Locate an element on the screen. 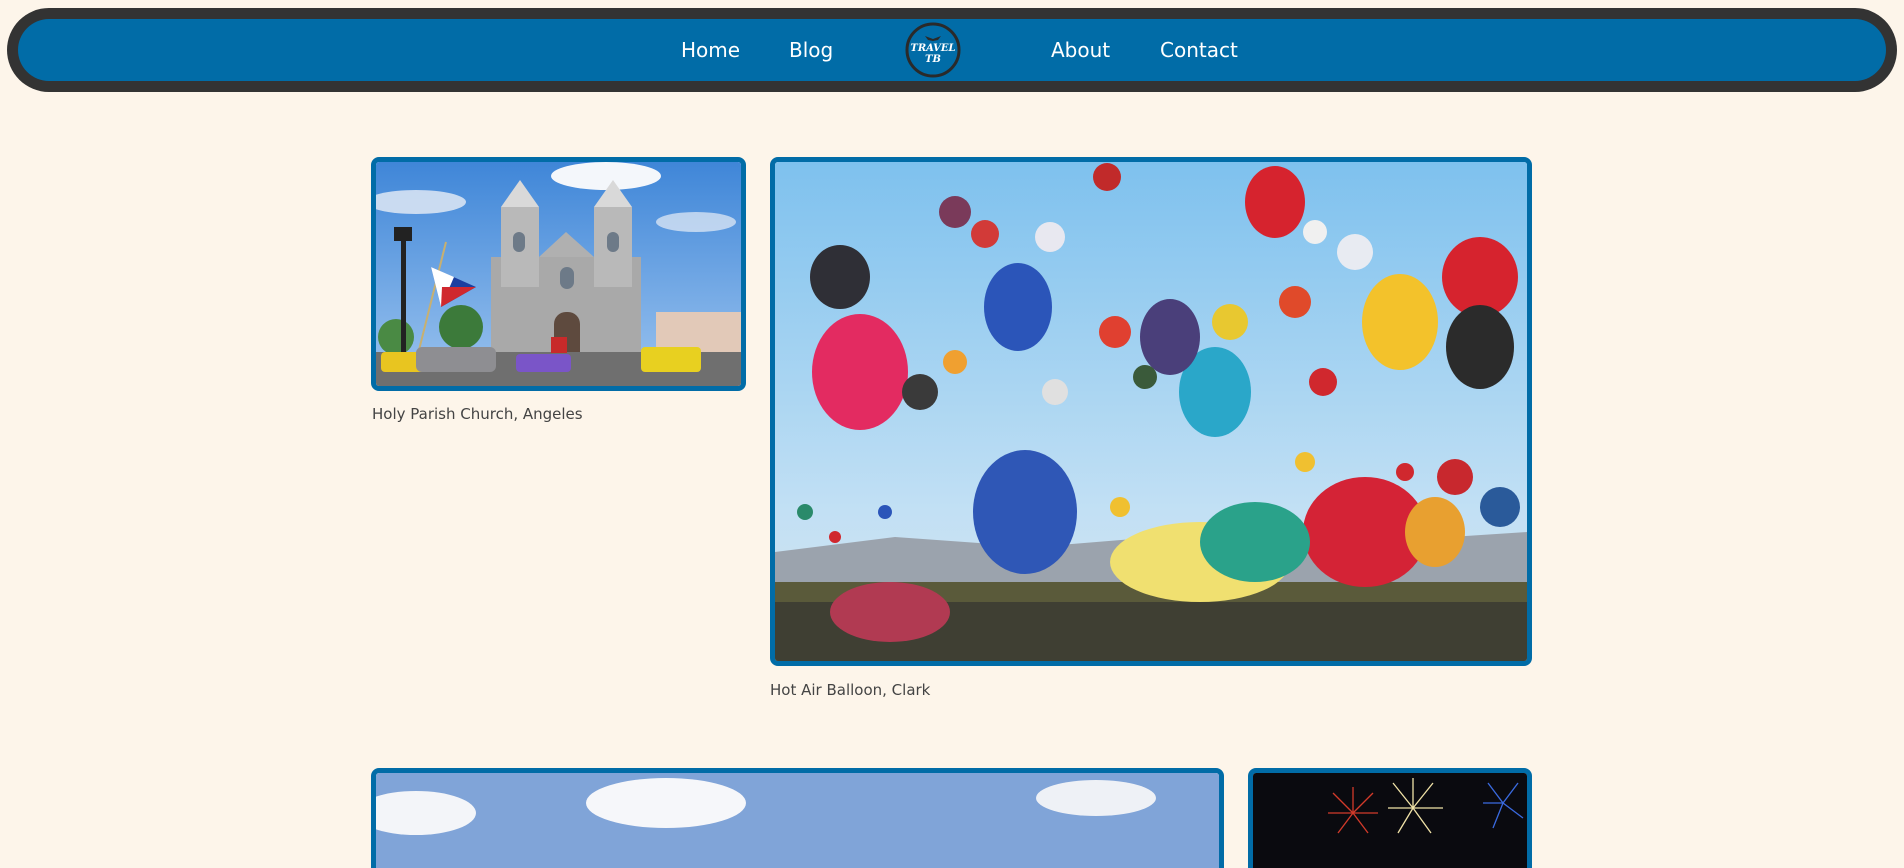  logo-badge-icon: TRAVEL TB is located at coordinates (933, 50).